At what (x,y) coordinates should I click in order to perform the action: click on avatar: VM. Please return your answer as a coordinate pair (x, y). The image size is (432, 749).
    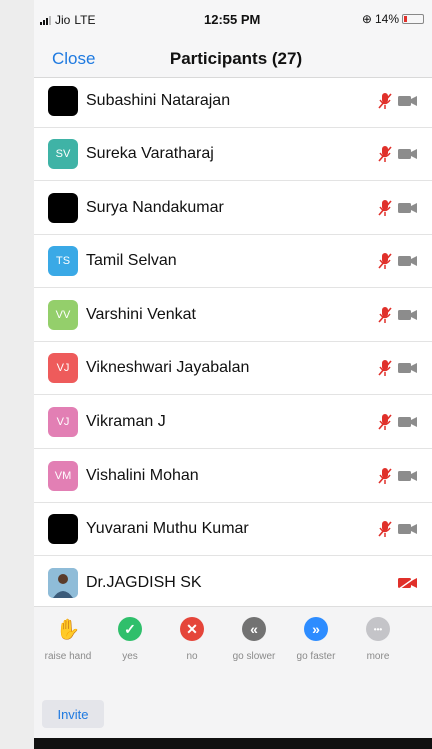
    Looking at the image, I should click on (63, 475).